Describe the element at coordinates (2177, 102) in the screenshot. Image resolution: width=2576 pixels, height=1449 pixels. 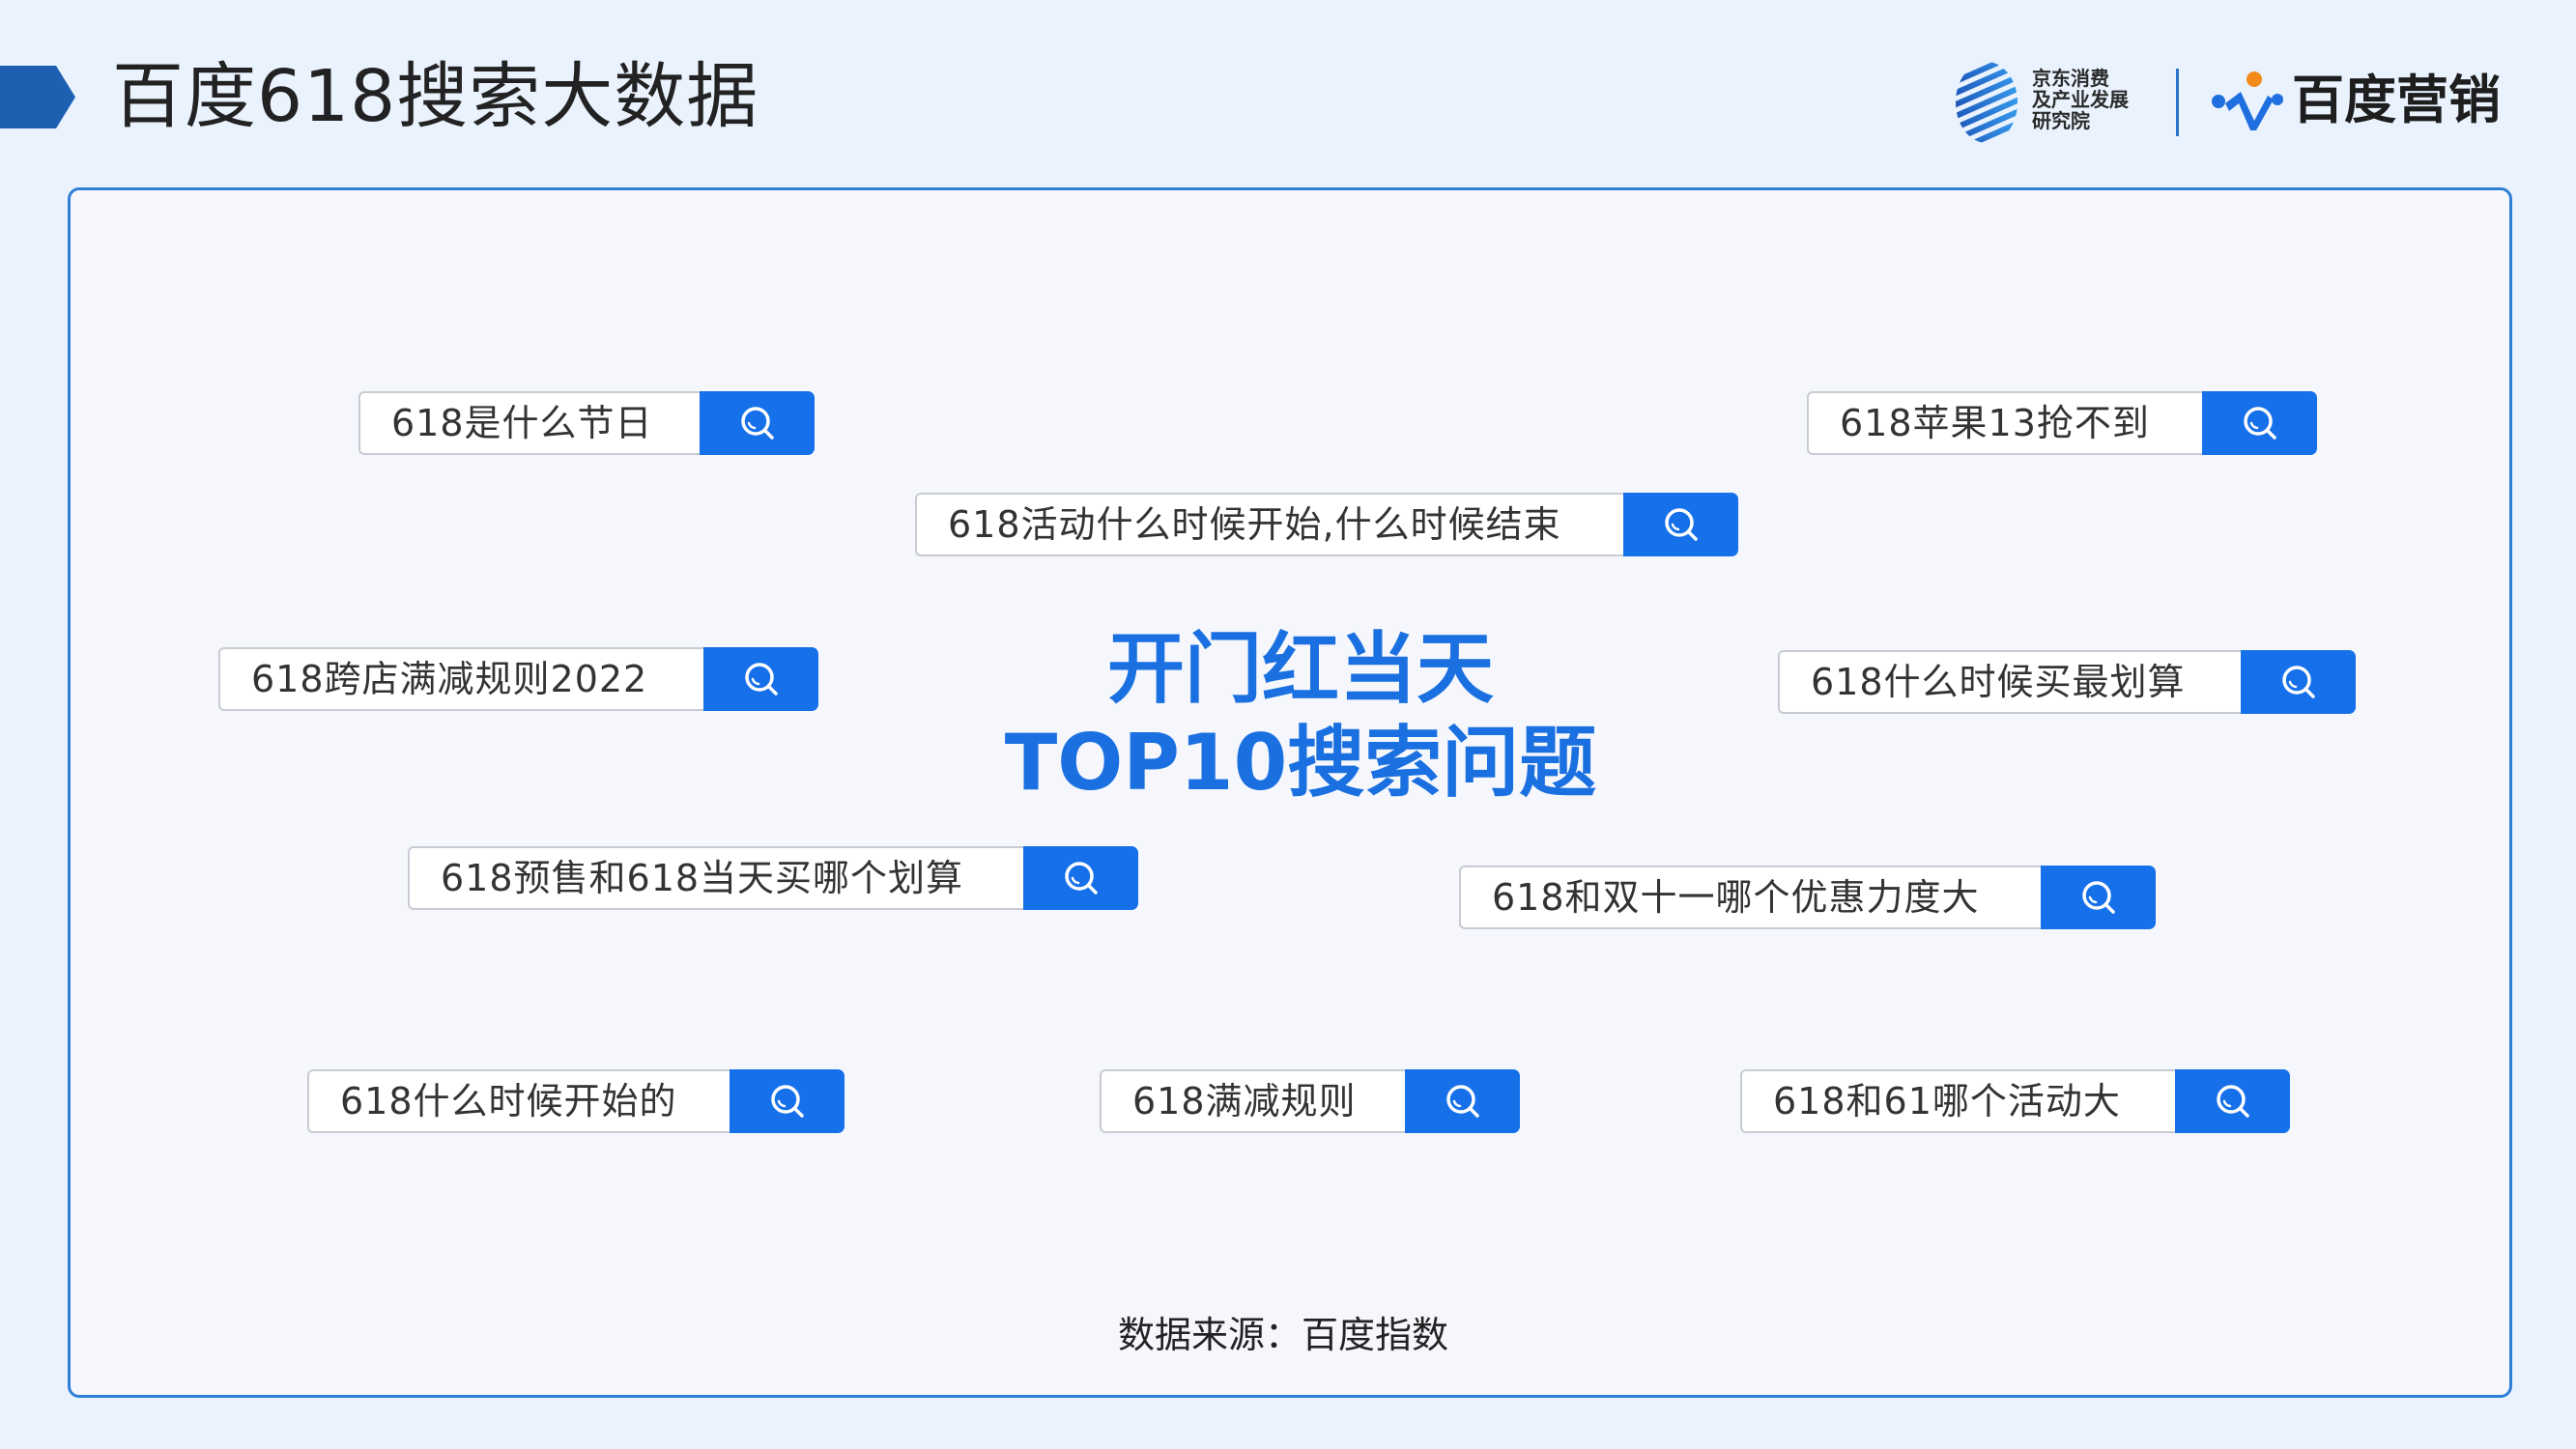
I see `logo-divider` at that location.